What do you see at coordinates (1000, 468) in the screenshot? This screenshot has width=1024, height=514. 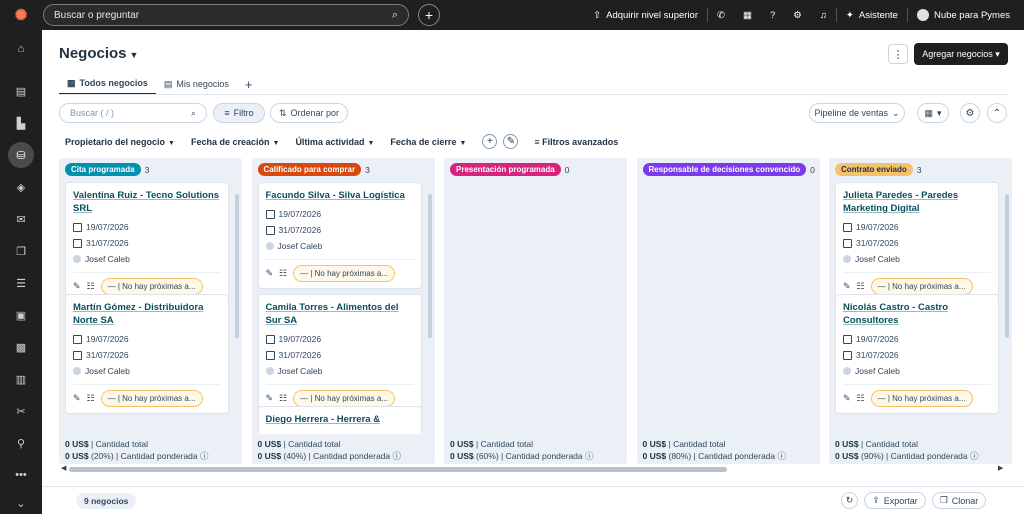 I see `scroll-right-icon: ▶` at bounding box center [1000, 468].